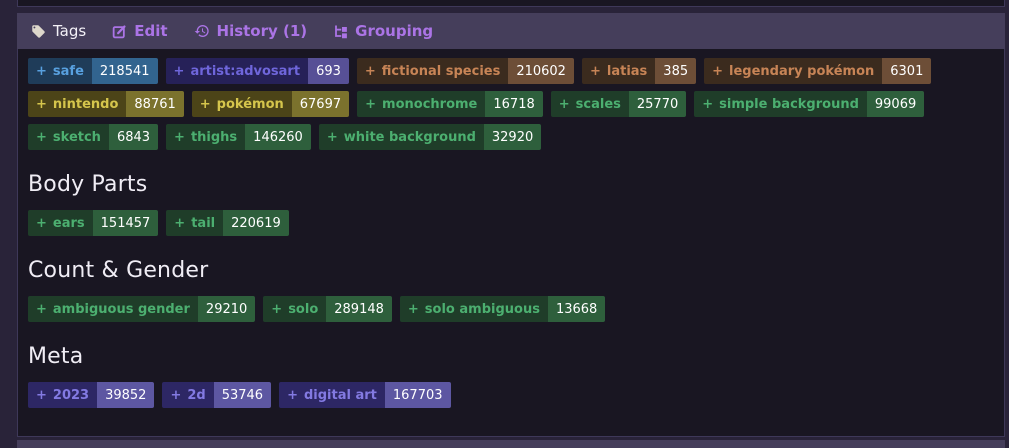 This screenshot has width=1009, height=448. What do you see at coordinates (77, 104) in the screenshot?
I see `tag-add-link: + nintendo` at bounding box center [77, 104].